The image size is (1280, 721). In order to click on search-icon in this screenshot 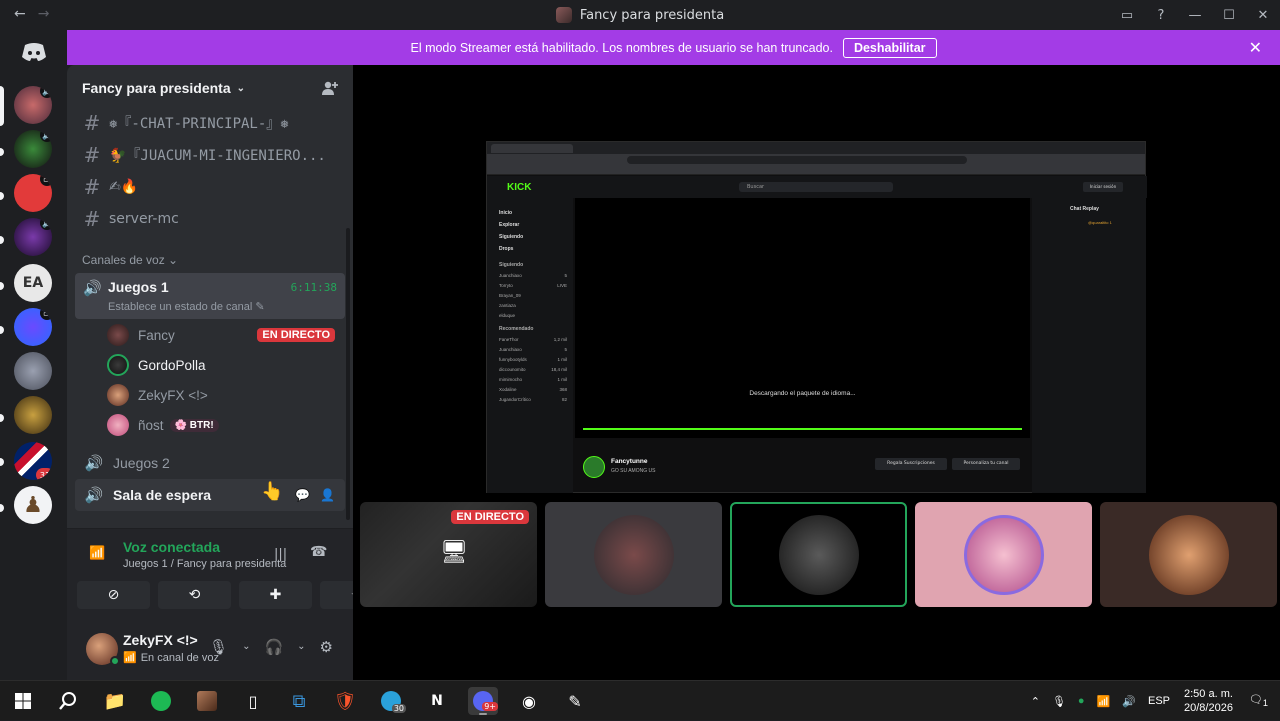, I will do `click(68, 701)`.